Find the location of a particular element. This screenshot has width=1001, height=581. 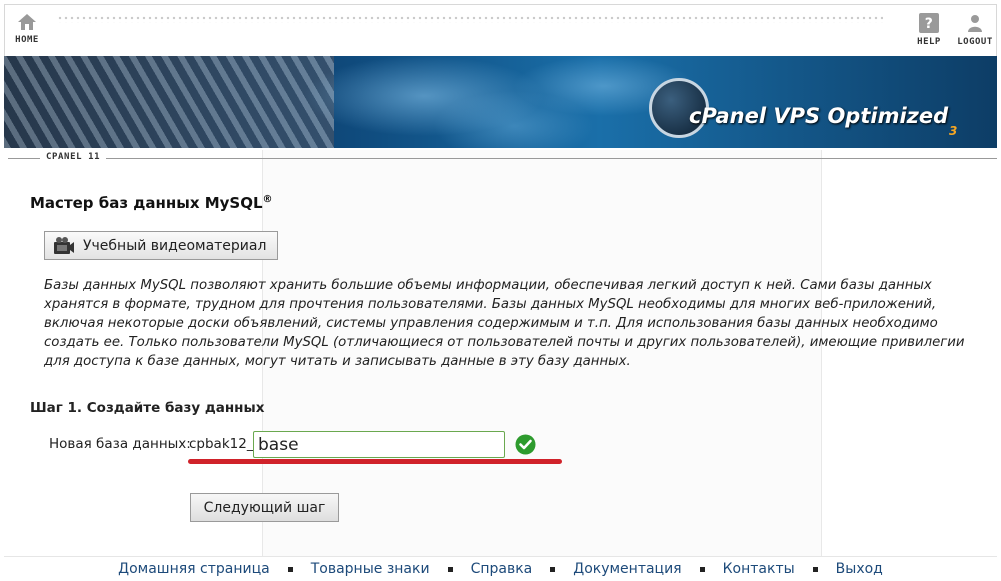

new-database-input is located at coordinates (379, 444).